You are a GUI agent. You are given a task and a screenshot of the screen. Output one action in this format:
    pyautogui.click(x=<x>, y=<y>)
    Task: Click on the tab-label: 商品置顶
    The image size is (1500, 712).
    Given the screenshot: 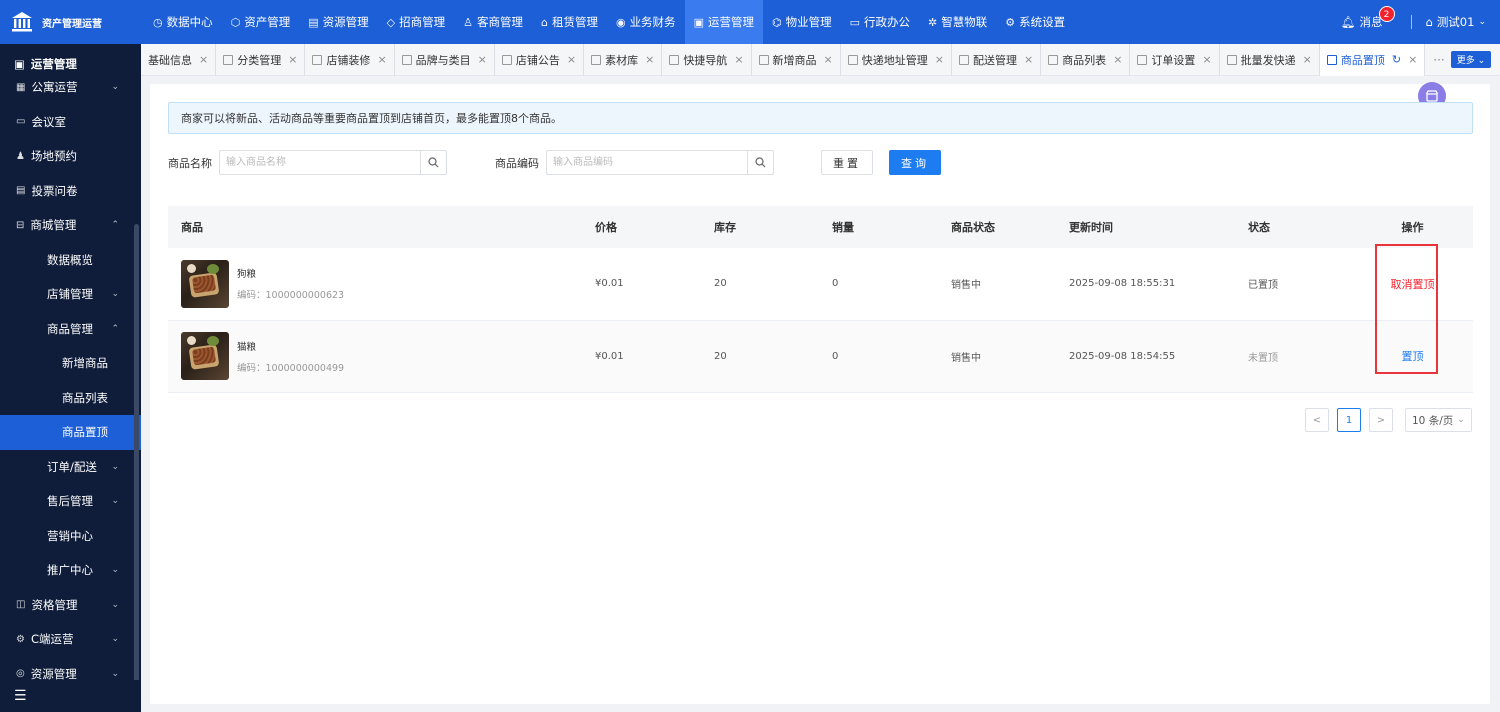 What is the action you would take?
    pyautogui.click(x=1362, y=60)
    